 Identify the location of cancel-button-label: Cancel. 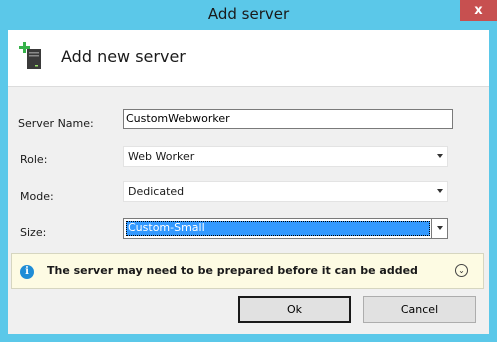
(419, 309).